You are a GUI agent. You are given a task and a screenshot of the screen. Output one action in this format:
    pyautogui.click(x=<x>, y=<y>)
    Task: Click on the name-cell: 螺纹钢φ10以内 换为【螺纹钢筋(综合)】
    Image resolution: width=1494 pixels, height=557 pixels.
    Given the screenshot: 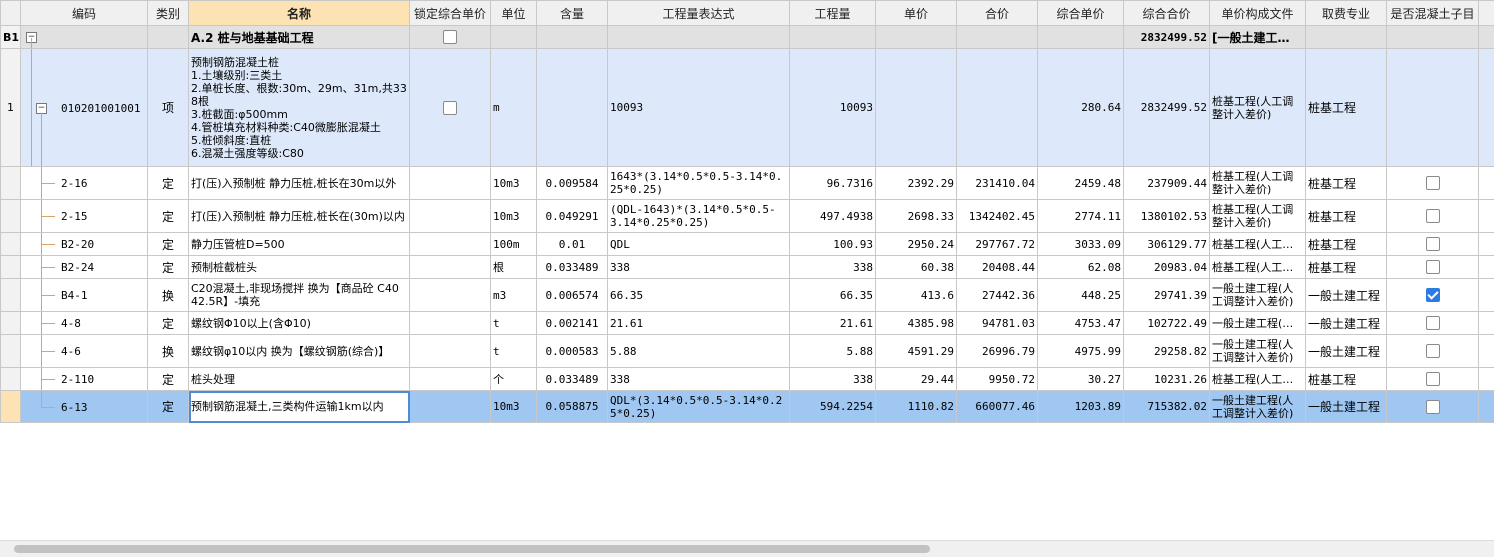 What is the action you would take?
    pyautogui.click(x=299, y=351)
    